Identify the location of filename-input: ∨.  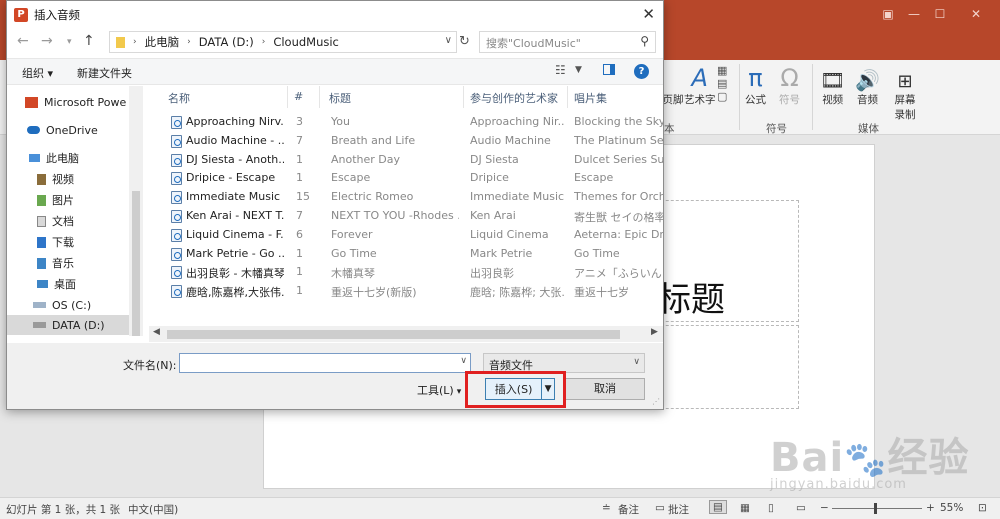
(325, 363).